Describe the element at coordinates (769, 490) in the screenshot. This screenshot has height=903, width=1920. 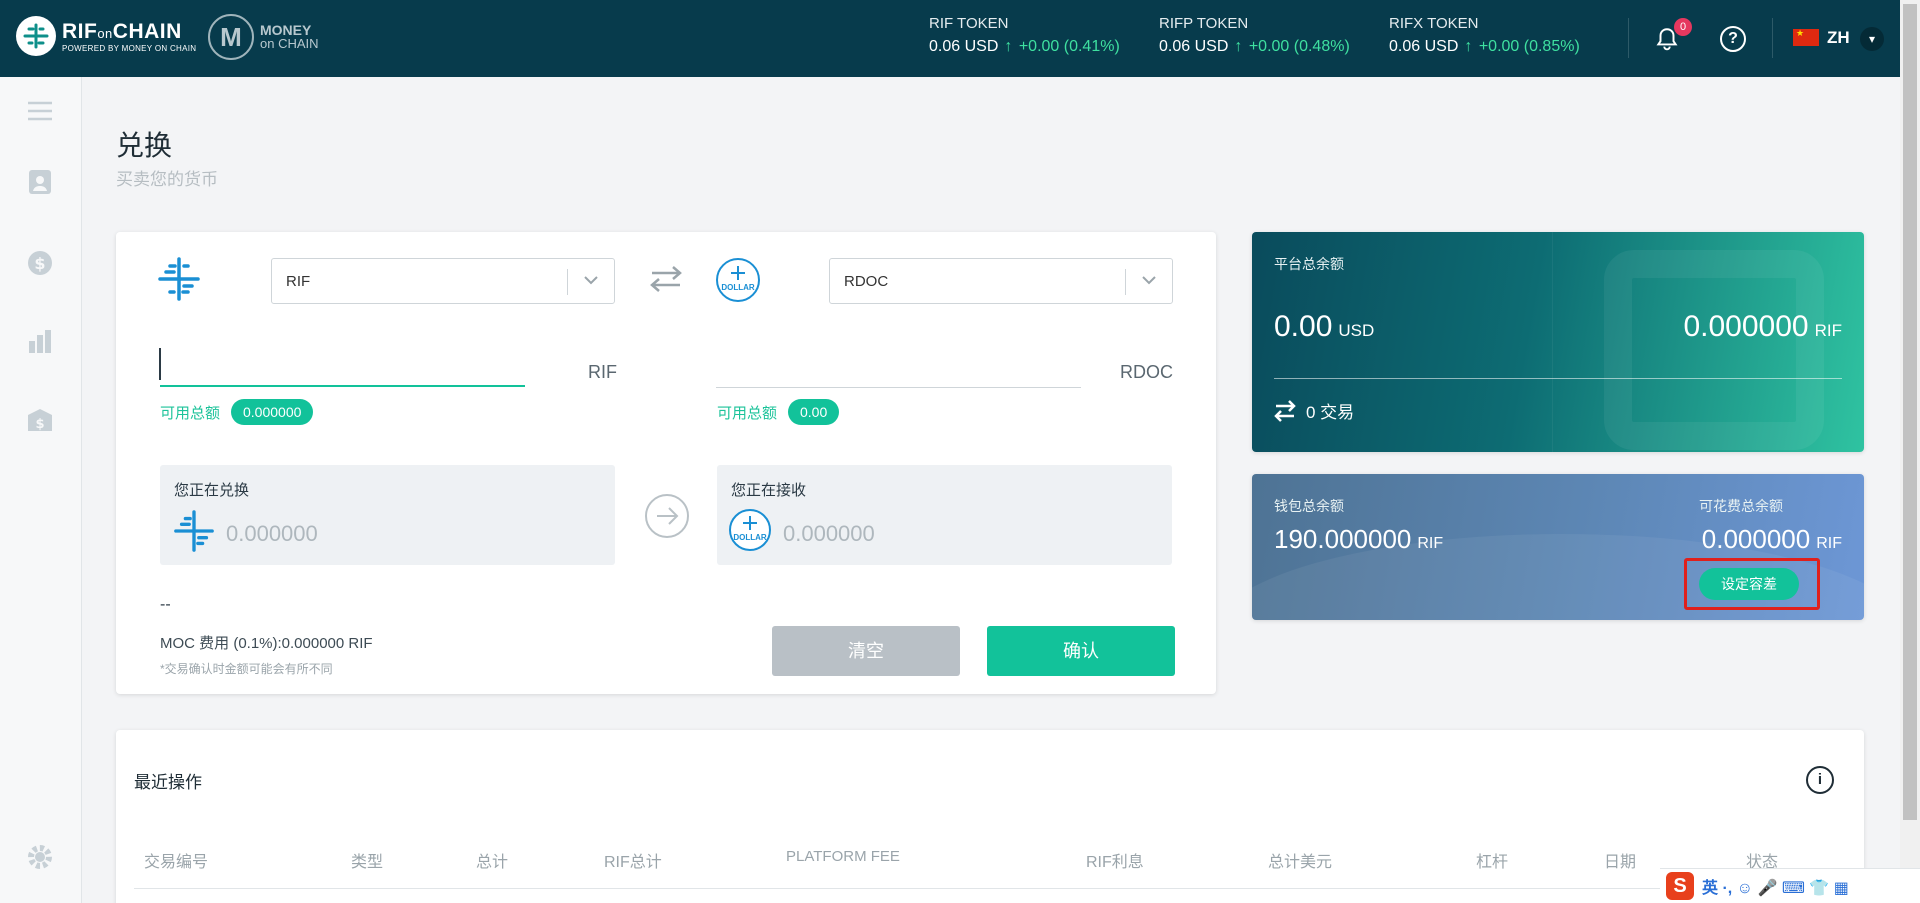
I see `receiving-label: 您正在接收` at that location.